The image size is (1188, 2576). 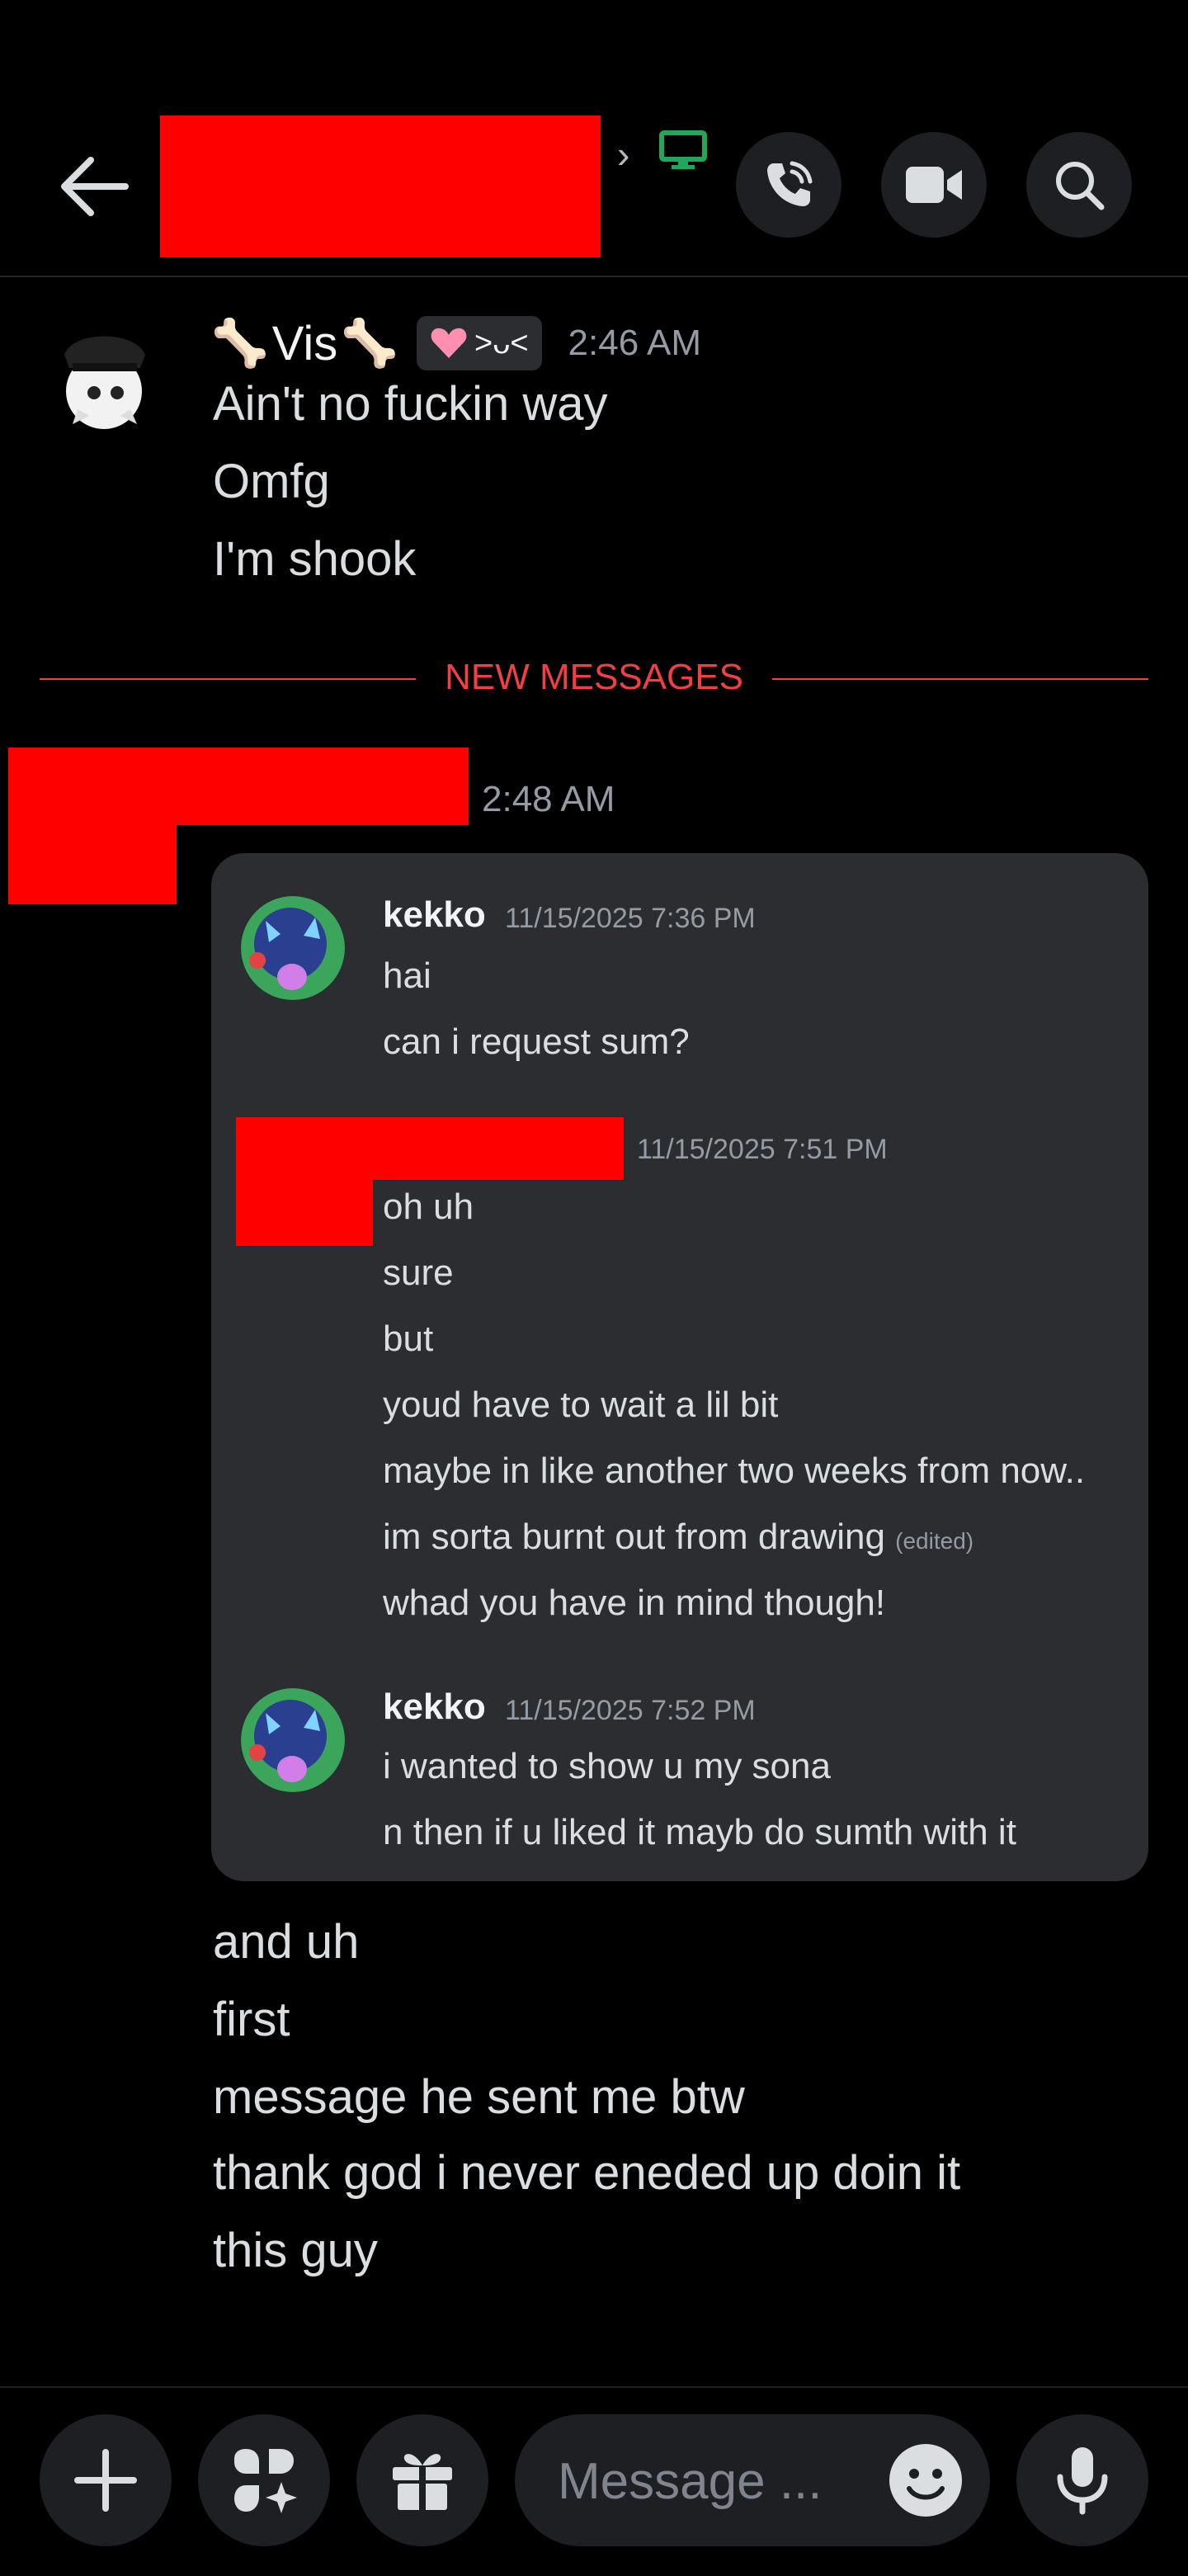 I want to click on voice-call-button, so click(x=789, y=185).